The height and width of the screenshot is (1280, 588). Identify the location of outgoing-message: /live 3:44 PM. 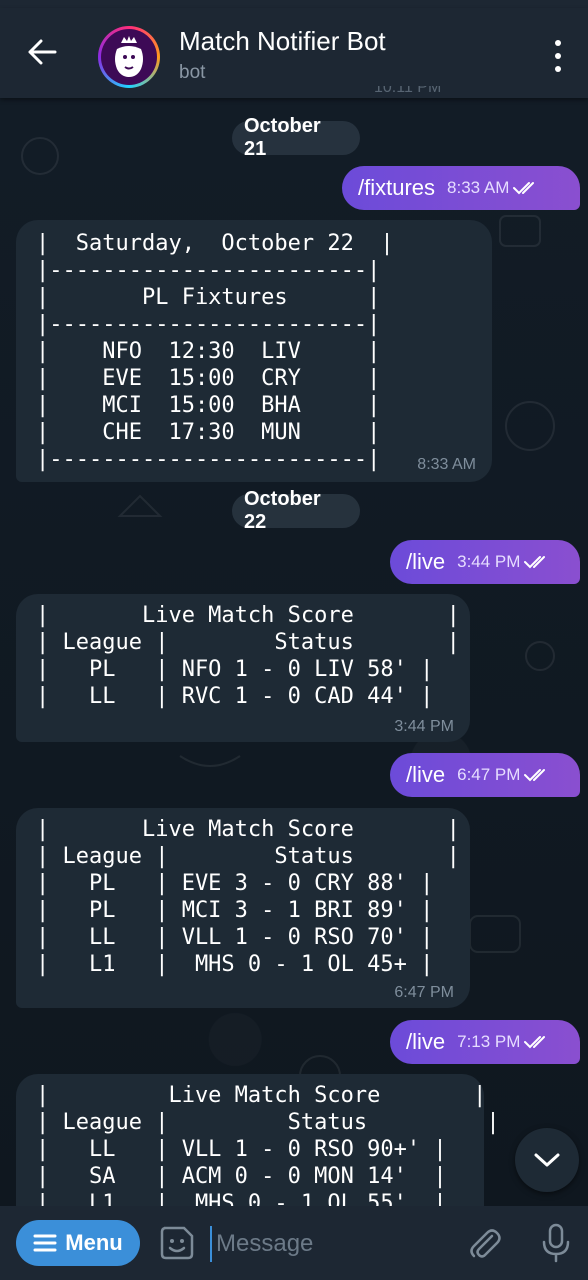
(485, 562).